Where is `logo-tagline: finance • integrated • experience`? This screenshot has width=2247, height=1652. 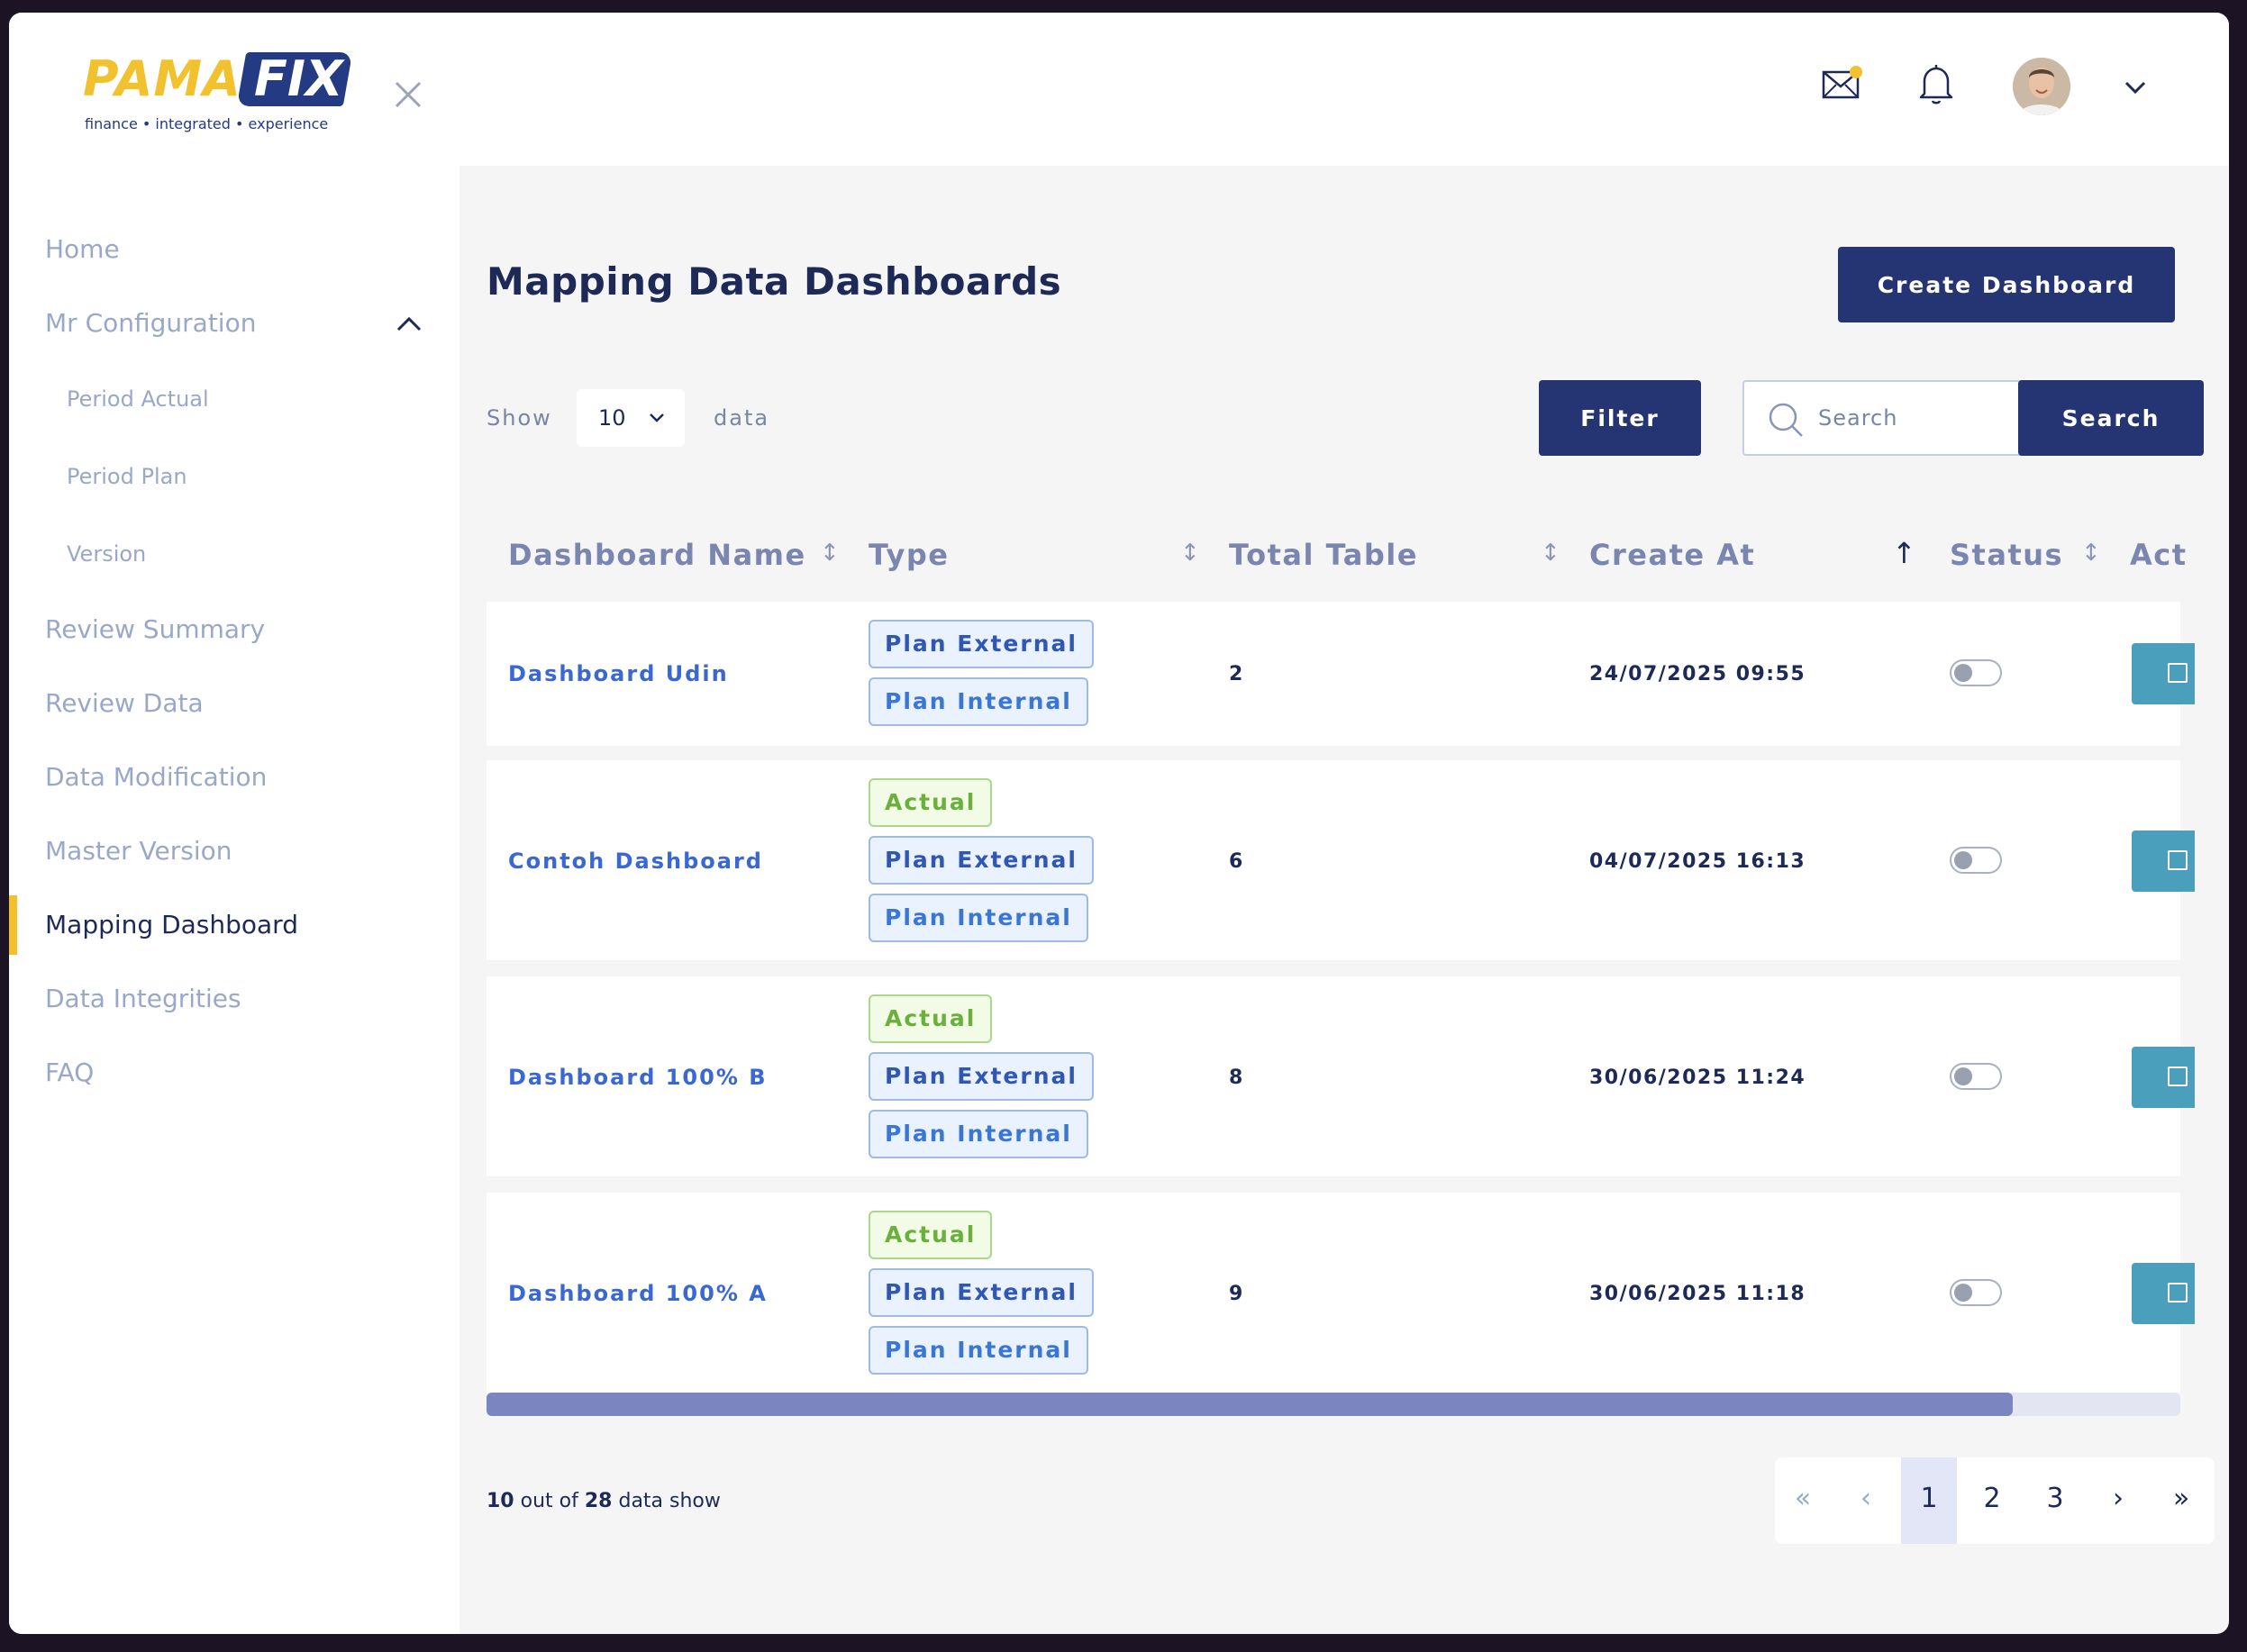 logo-tagline: finance • integrated • experience is located at coordinates (207, 123).